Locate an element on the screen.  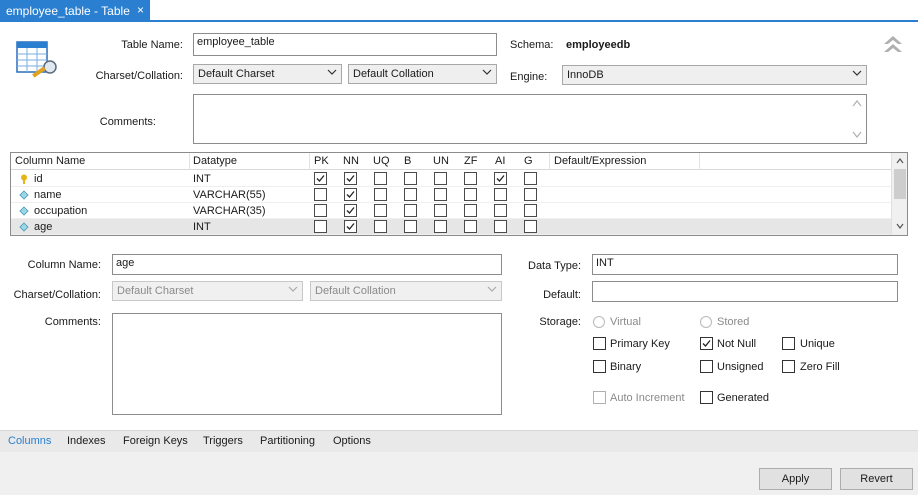
tab-foreign-keys: Foreign Keys is located at coordinates (155, 441).